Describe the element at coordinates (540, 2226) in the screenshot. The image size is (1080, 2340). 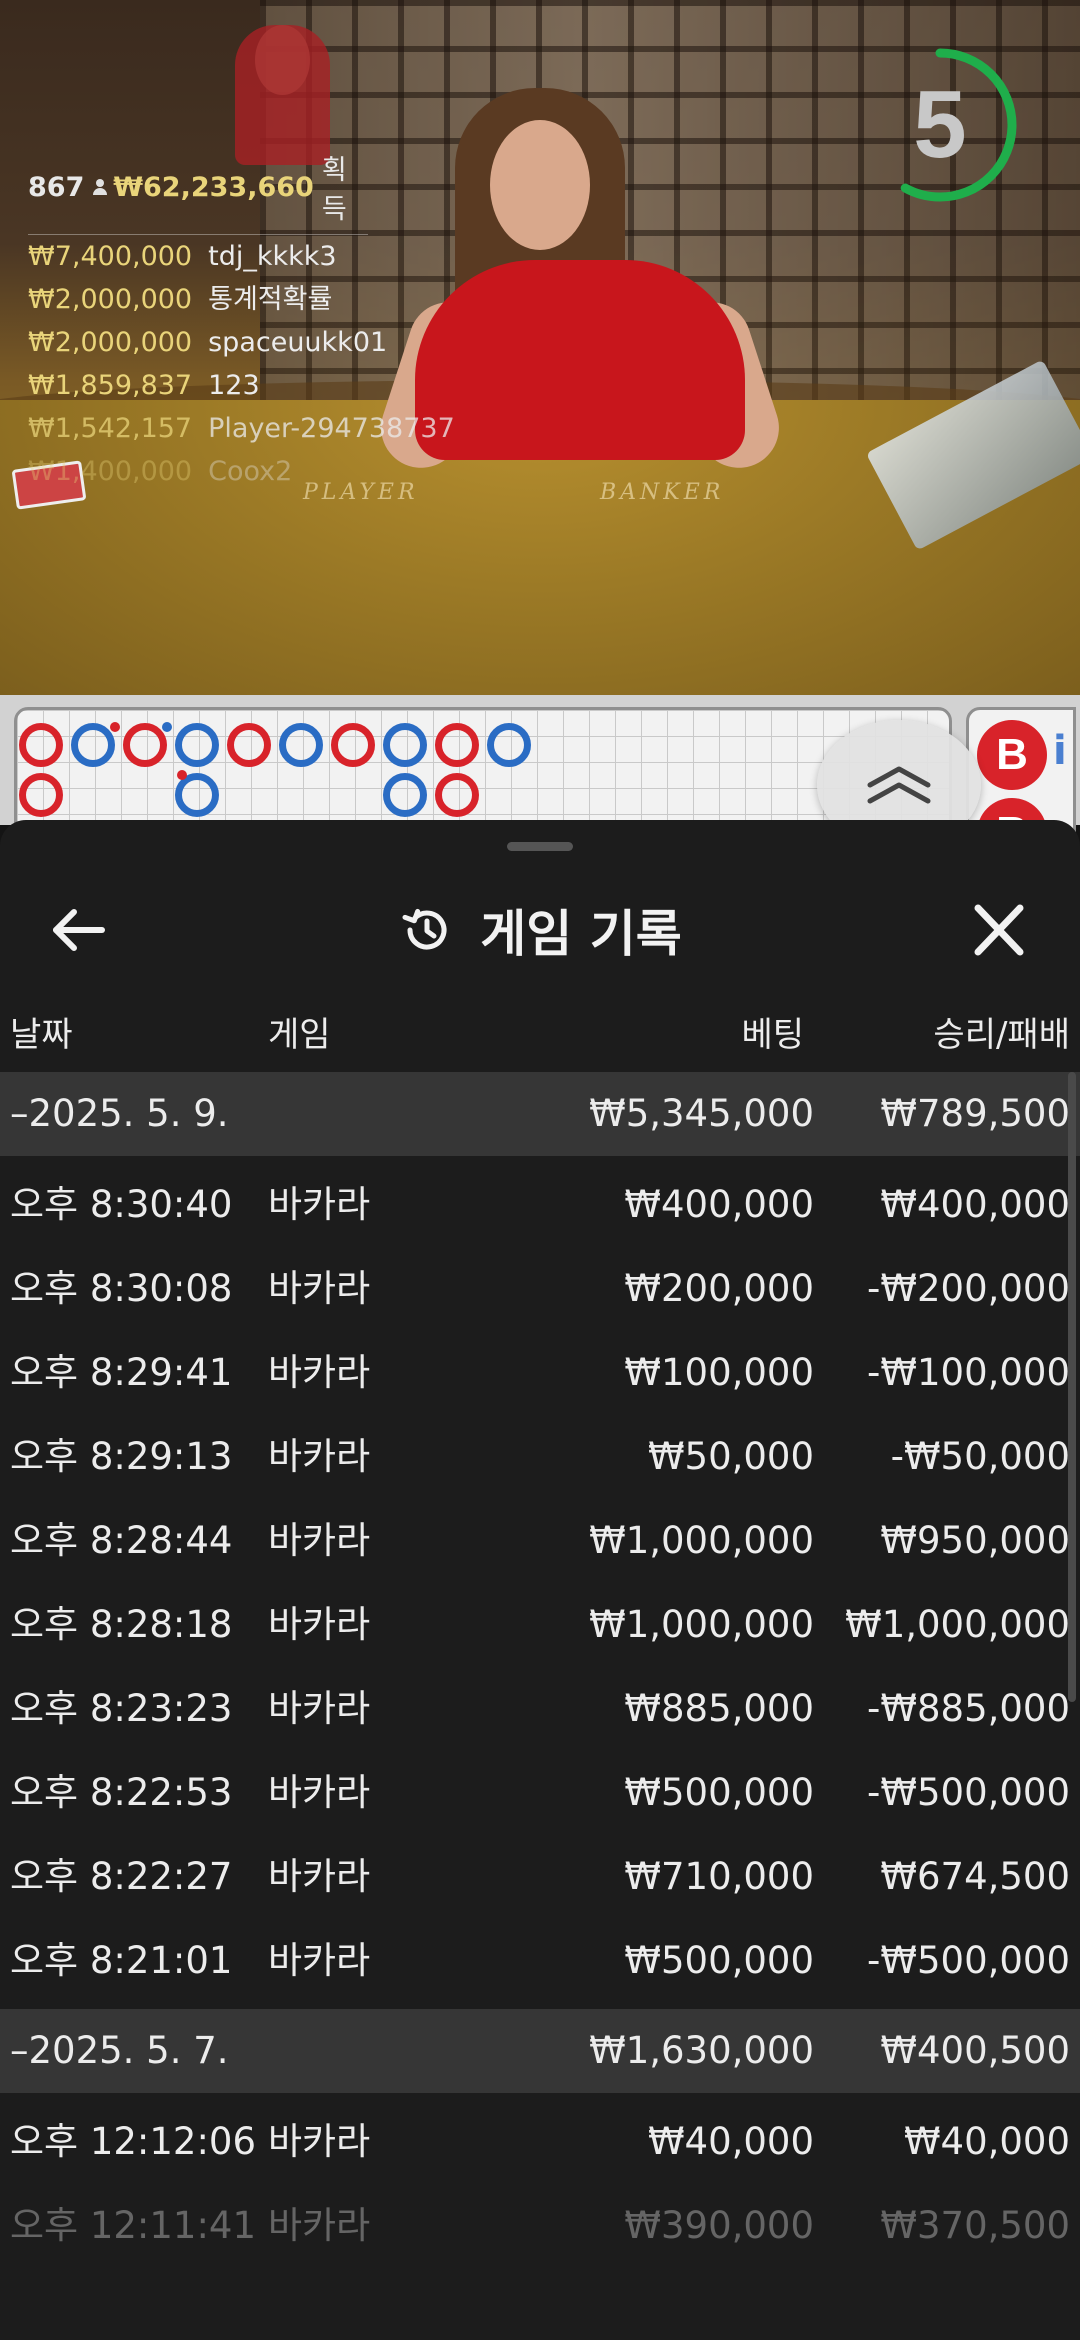
I see `history-row: 오후 12:11:41 바카라 ₩390,000 ₩370,500` at that location.